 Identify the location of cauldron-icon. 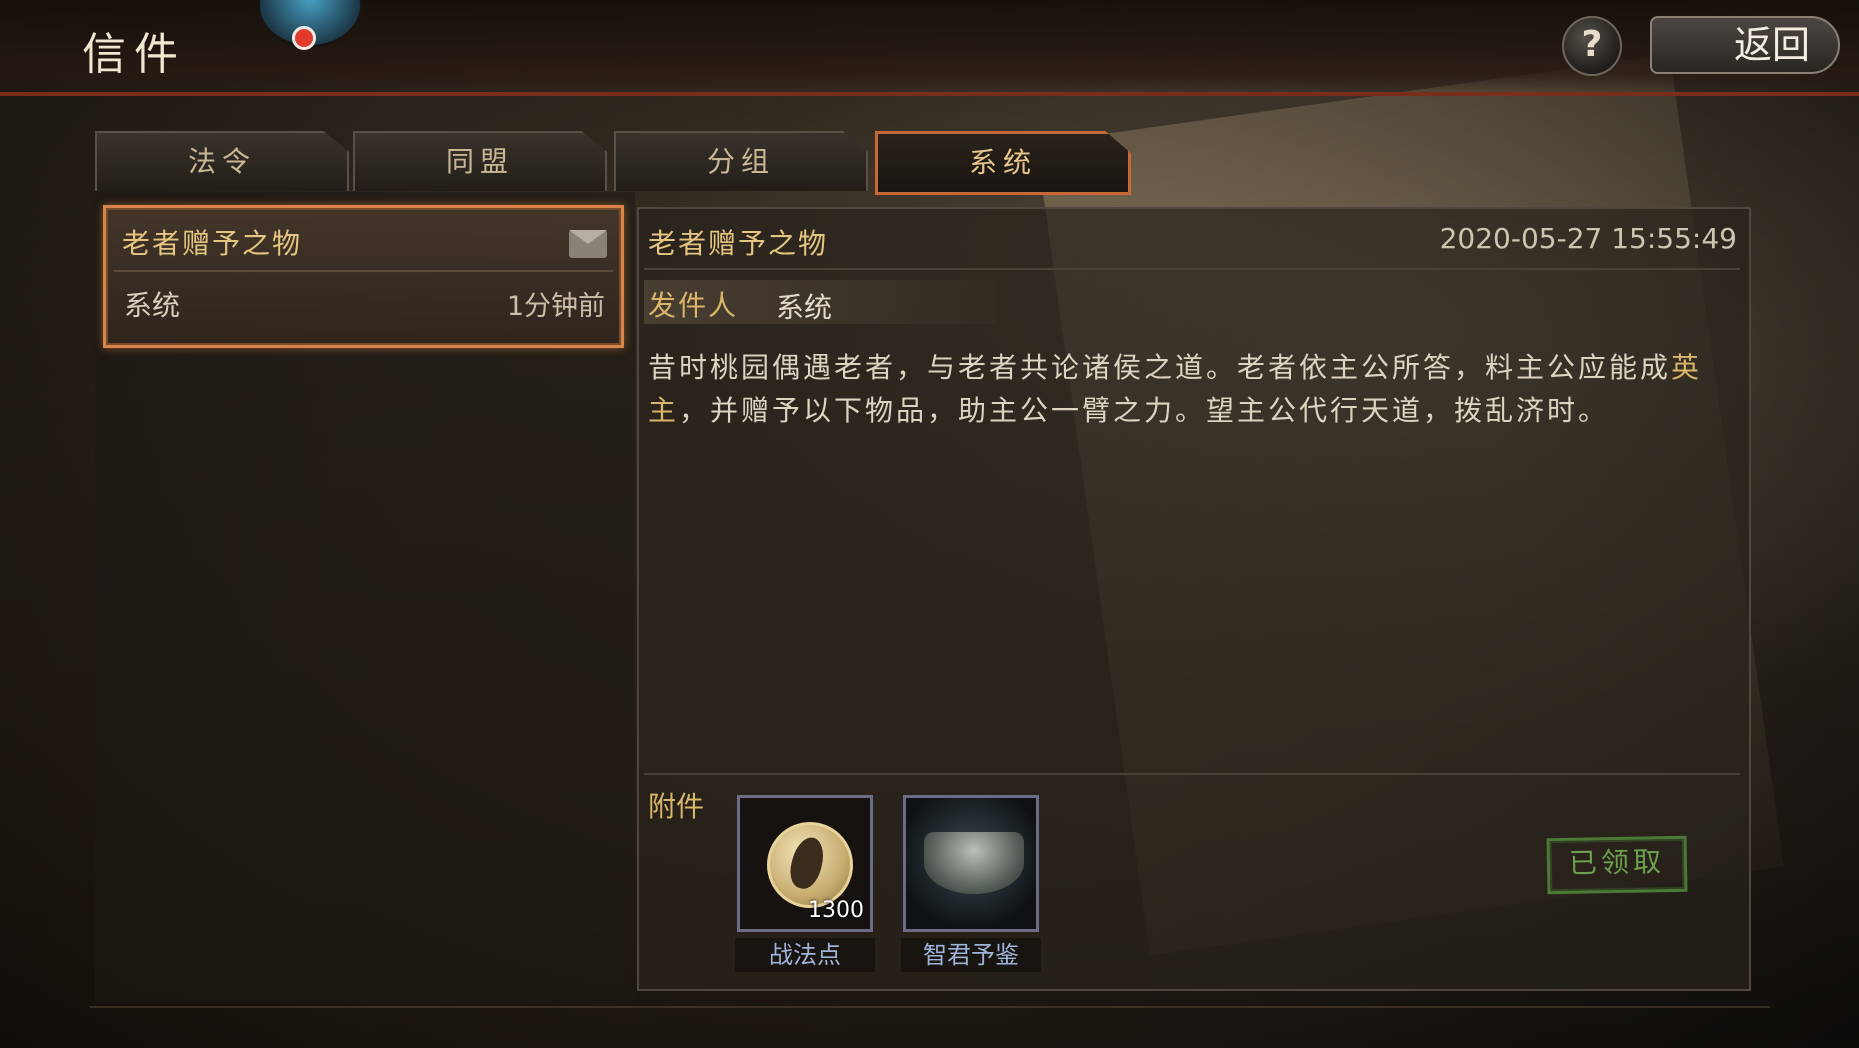
(974, 863).